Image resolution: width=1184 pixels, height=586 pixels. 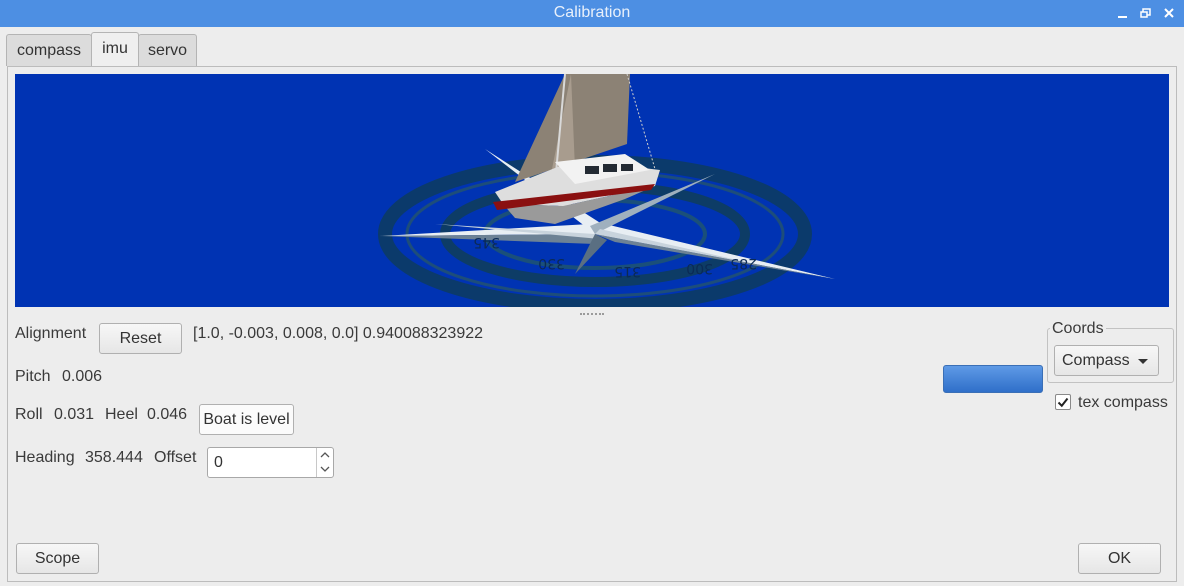 I want to click on boat-is-level-button: Boat is level, so click(x=246, y=419).